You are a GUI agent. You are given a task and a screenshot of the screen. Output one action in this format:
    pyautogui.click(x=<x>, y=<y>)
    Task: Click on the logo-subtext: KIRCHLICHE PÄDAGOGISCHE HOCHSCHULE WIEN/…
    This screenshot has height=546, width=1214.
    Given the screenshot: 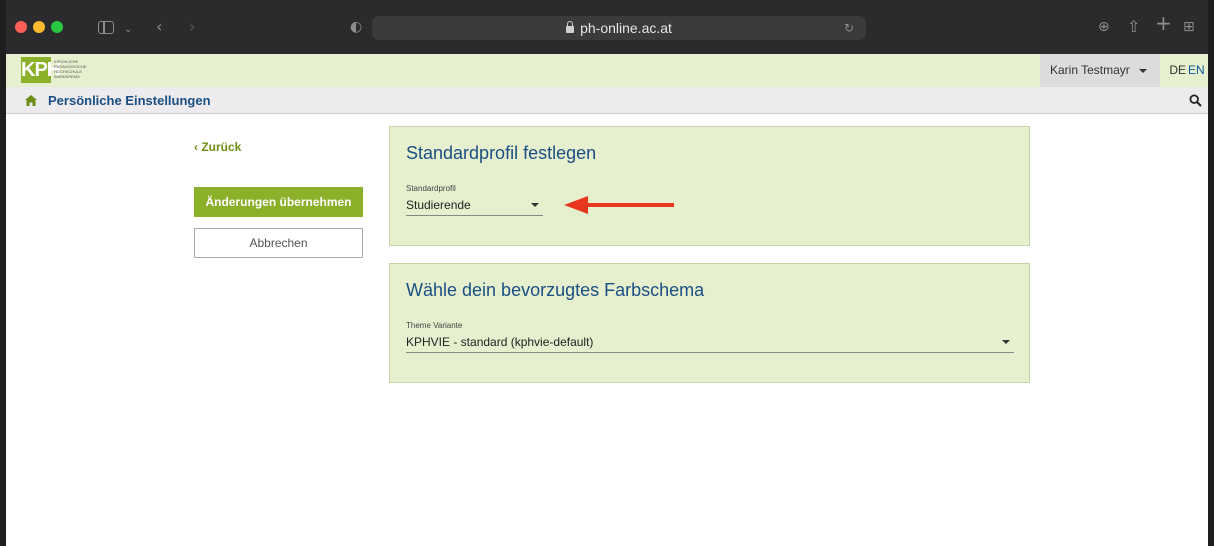 What is the action you would take?
    pyautogui.click(x=70, y=69)
    